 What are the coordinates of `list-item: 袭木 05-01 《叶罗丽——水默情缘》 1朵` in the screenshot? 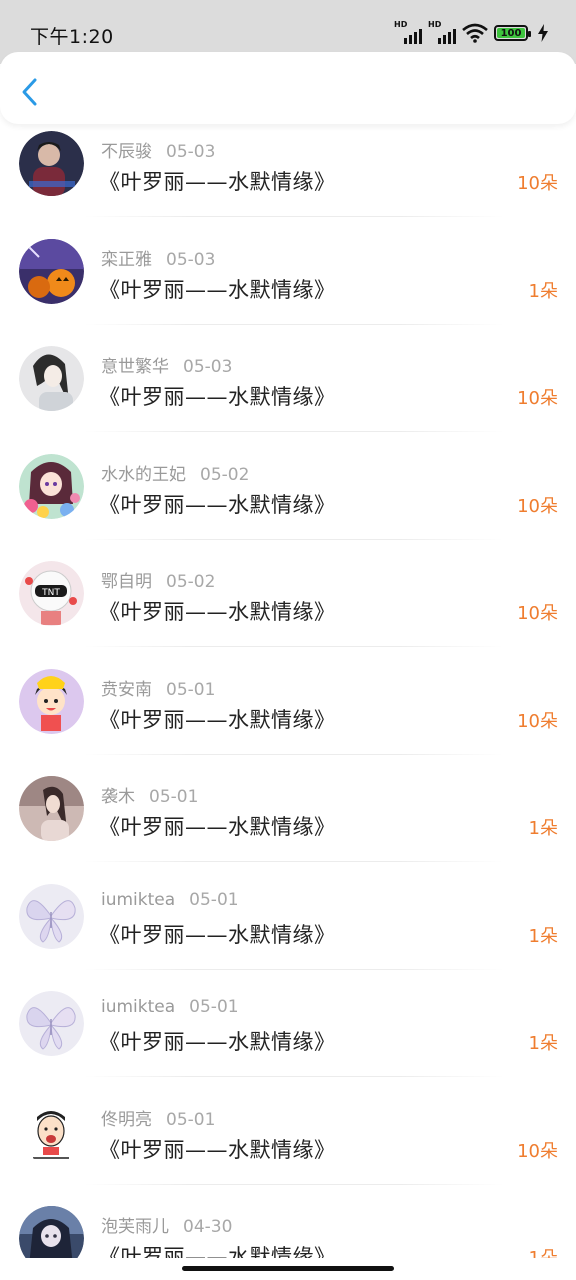 It's located at (288, 825).